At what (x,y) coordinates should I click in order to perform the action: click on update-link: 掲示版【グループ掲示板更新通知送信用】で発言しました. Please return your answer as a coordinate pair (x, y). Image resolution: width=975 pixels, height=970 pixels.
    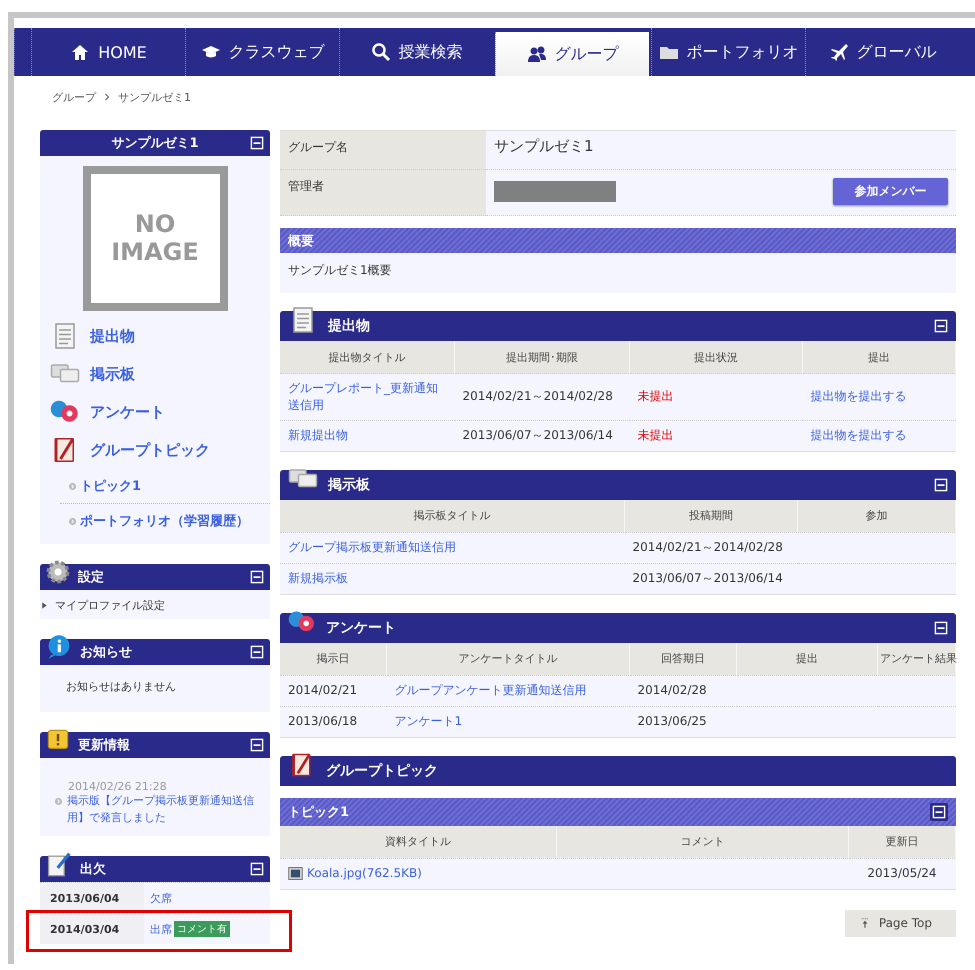
    Looking at the image, I should click on (163, 809).